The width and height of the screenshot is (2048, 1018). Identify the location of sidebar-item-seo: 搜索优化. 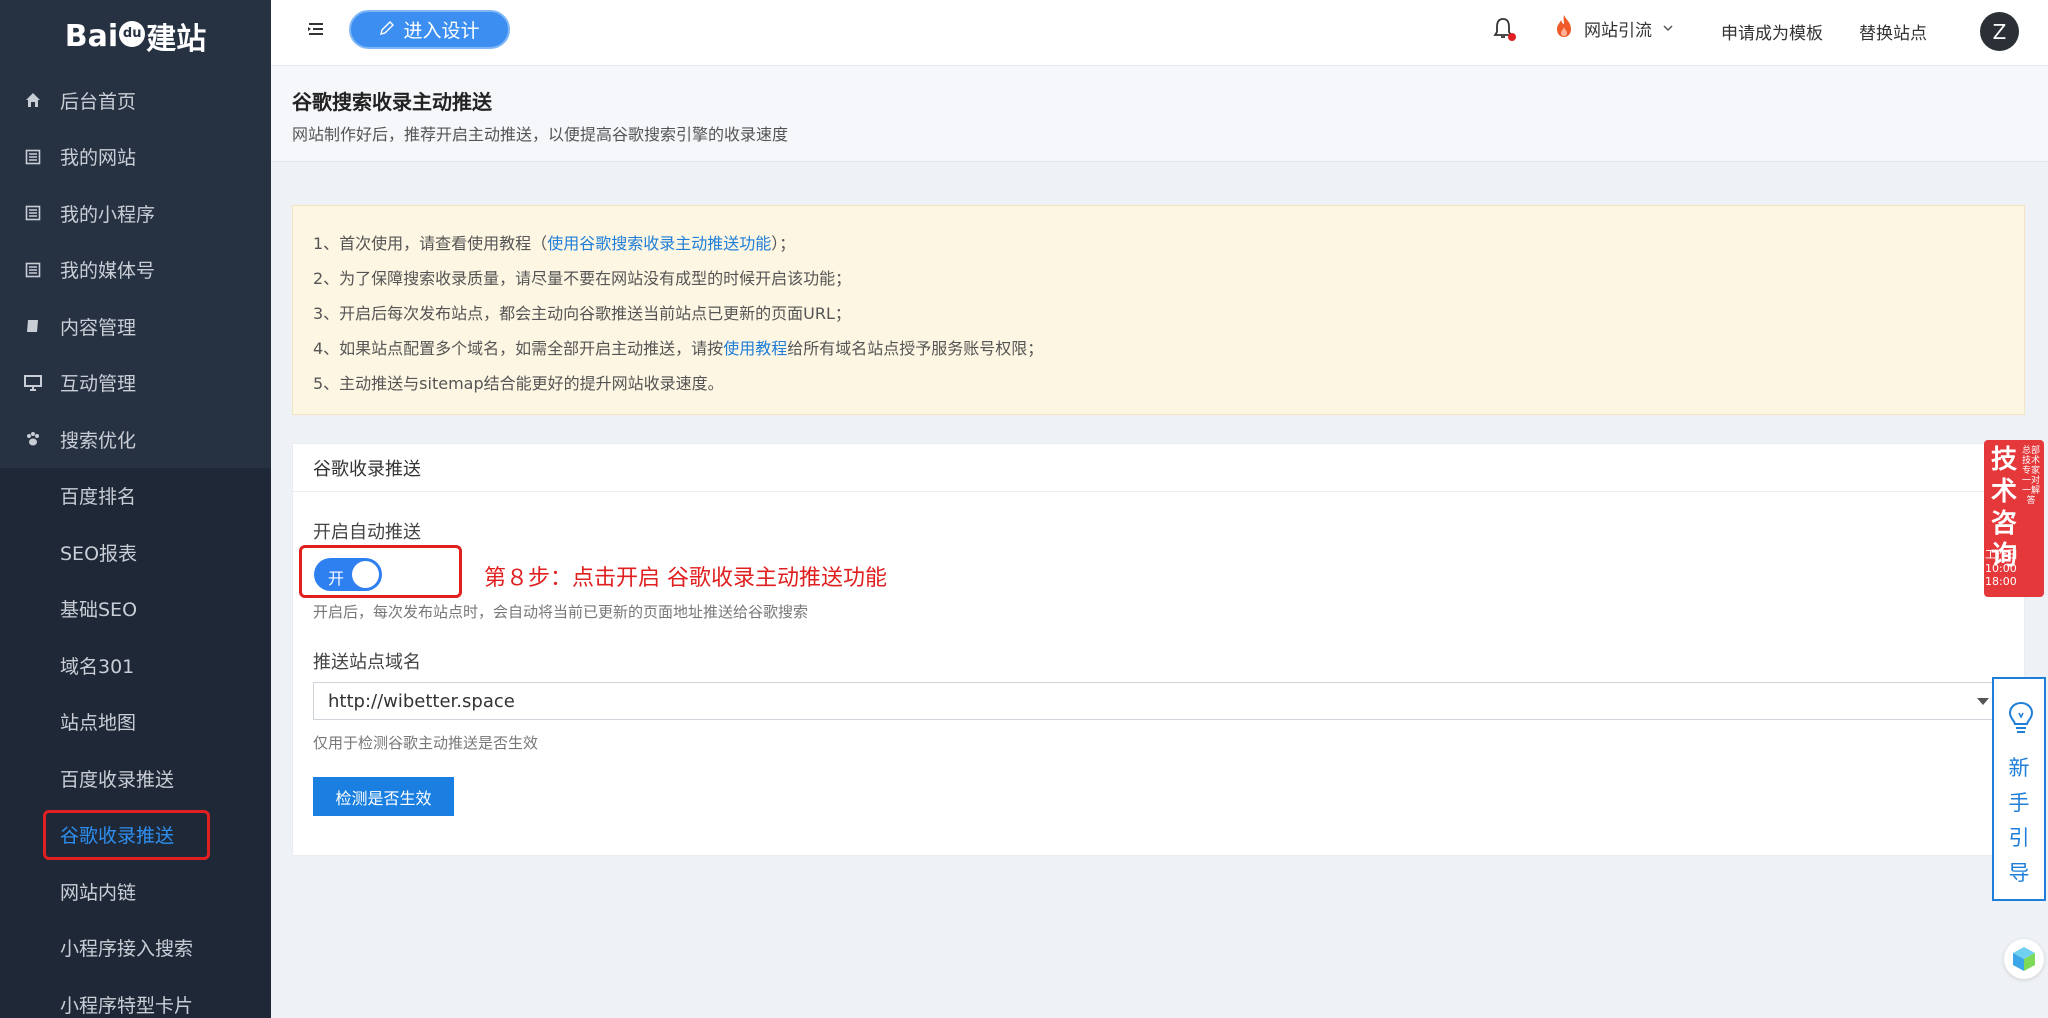
(135, 439).